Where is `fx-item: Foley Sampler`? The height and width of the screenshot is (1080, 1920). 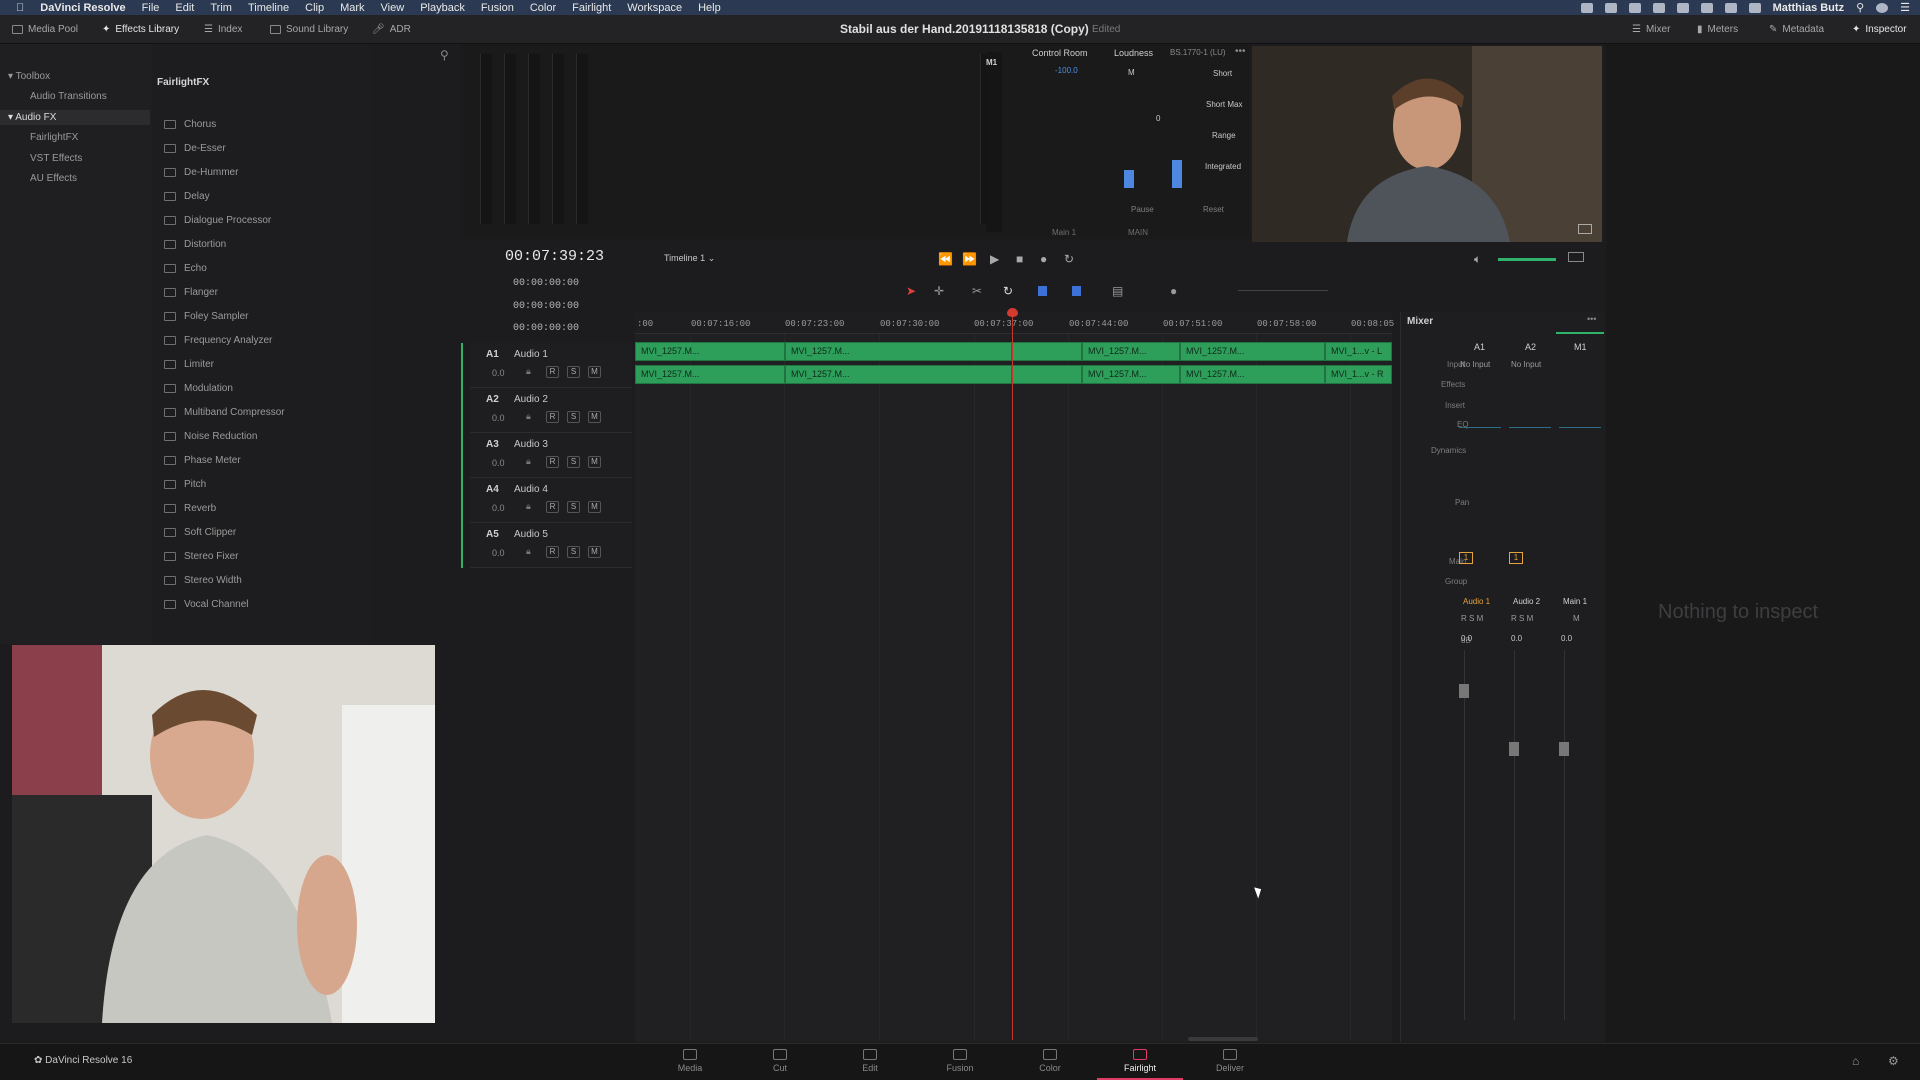 fx-item: Foley Sampler is located at coordinates (206, 316).